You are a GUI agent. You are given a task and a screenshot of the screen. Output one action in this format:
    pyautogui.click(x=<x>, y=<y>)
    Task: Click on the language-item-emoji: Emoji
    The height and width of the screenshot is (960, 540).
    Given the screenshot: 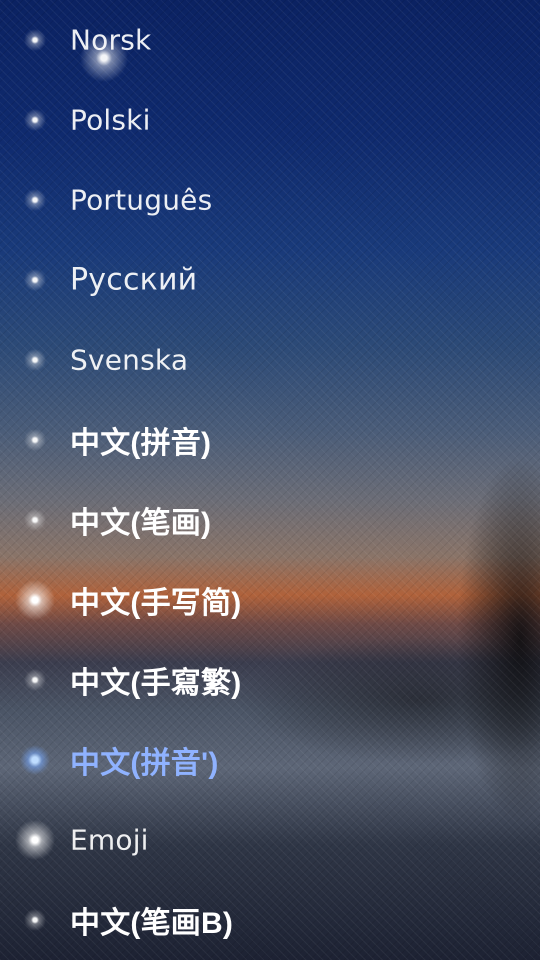 What is the action you would take?
    pyautogui.click(x=270, y=840)
    